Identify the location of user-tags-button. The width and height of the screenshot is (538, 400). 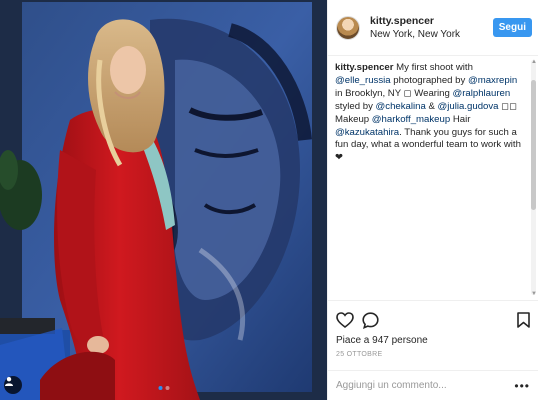
(13, 385).